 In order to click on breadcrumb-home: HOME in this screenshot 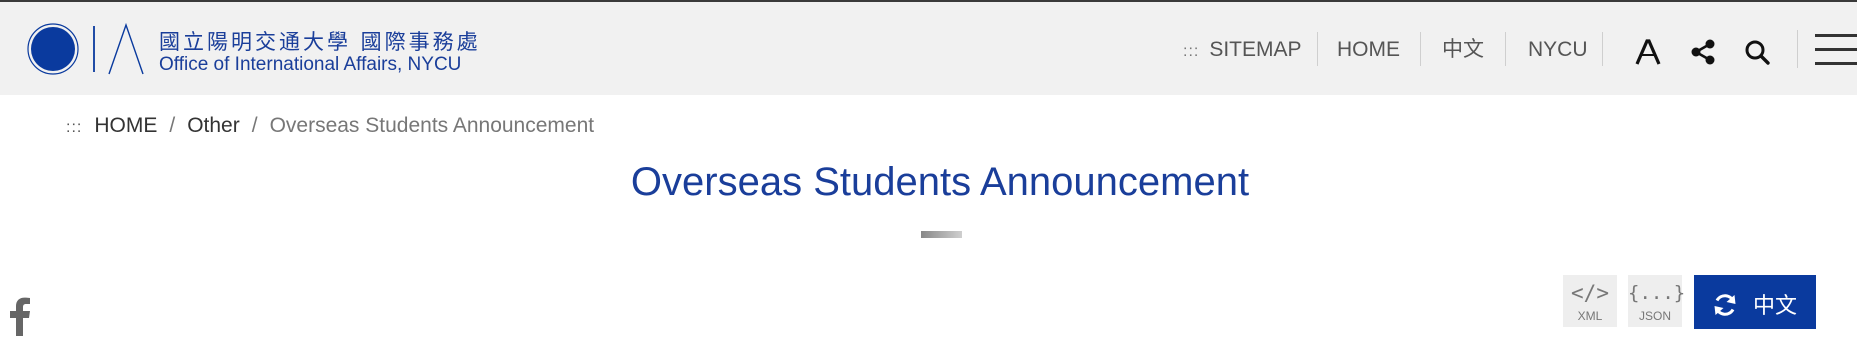, I will do `click(125, 125)`.